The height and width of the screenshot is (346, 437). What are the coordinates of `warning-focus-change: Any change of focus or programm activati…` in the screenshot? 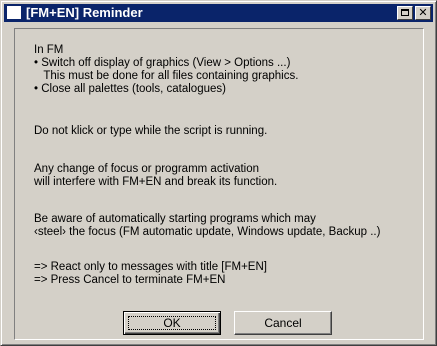 It's located at (156, 175).